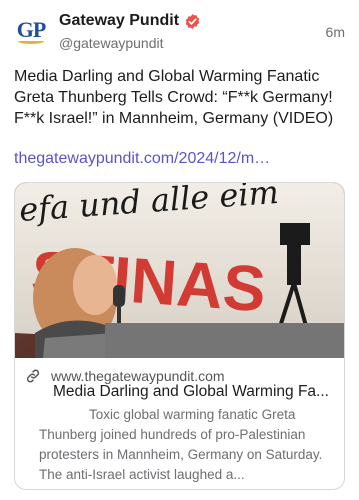 This screenshot has height=500, width=359. Describe the element at coordinates (33, 376) in the screenshot. I see `link-icon` at that location.